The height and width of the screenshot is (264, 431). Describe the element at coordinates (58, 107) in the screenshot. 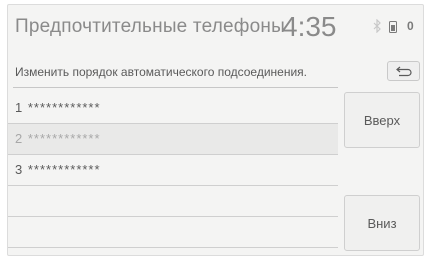

I see `phone-label: 1 ************` at that location.